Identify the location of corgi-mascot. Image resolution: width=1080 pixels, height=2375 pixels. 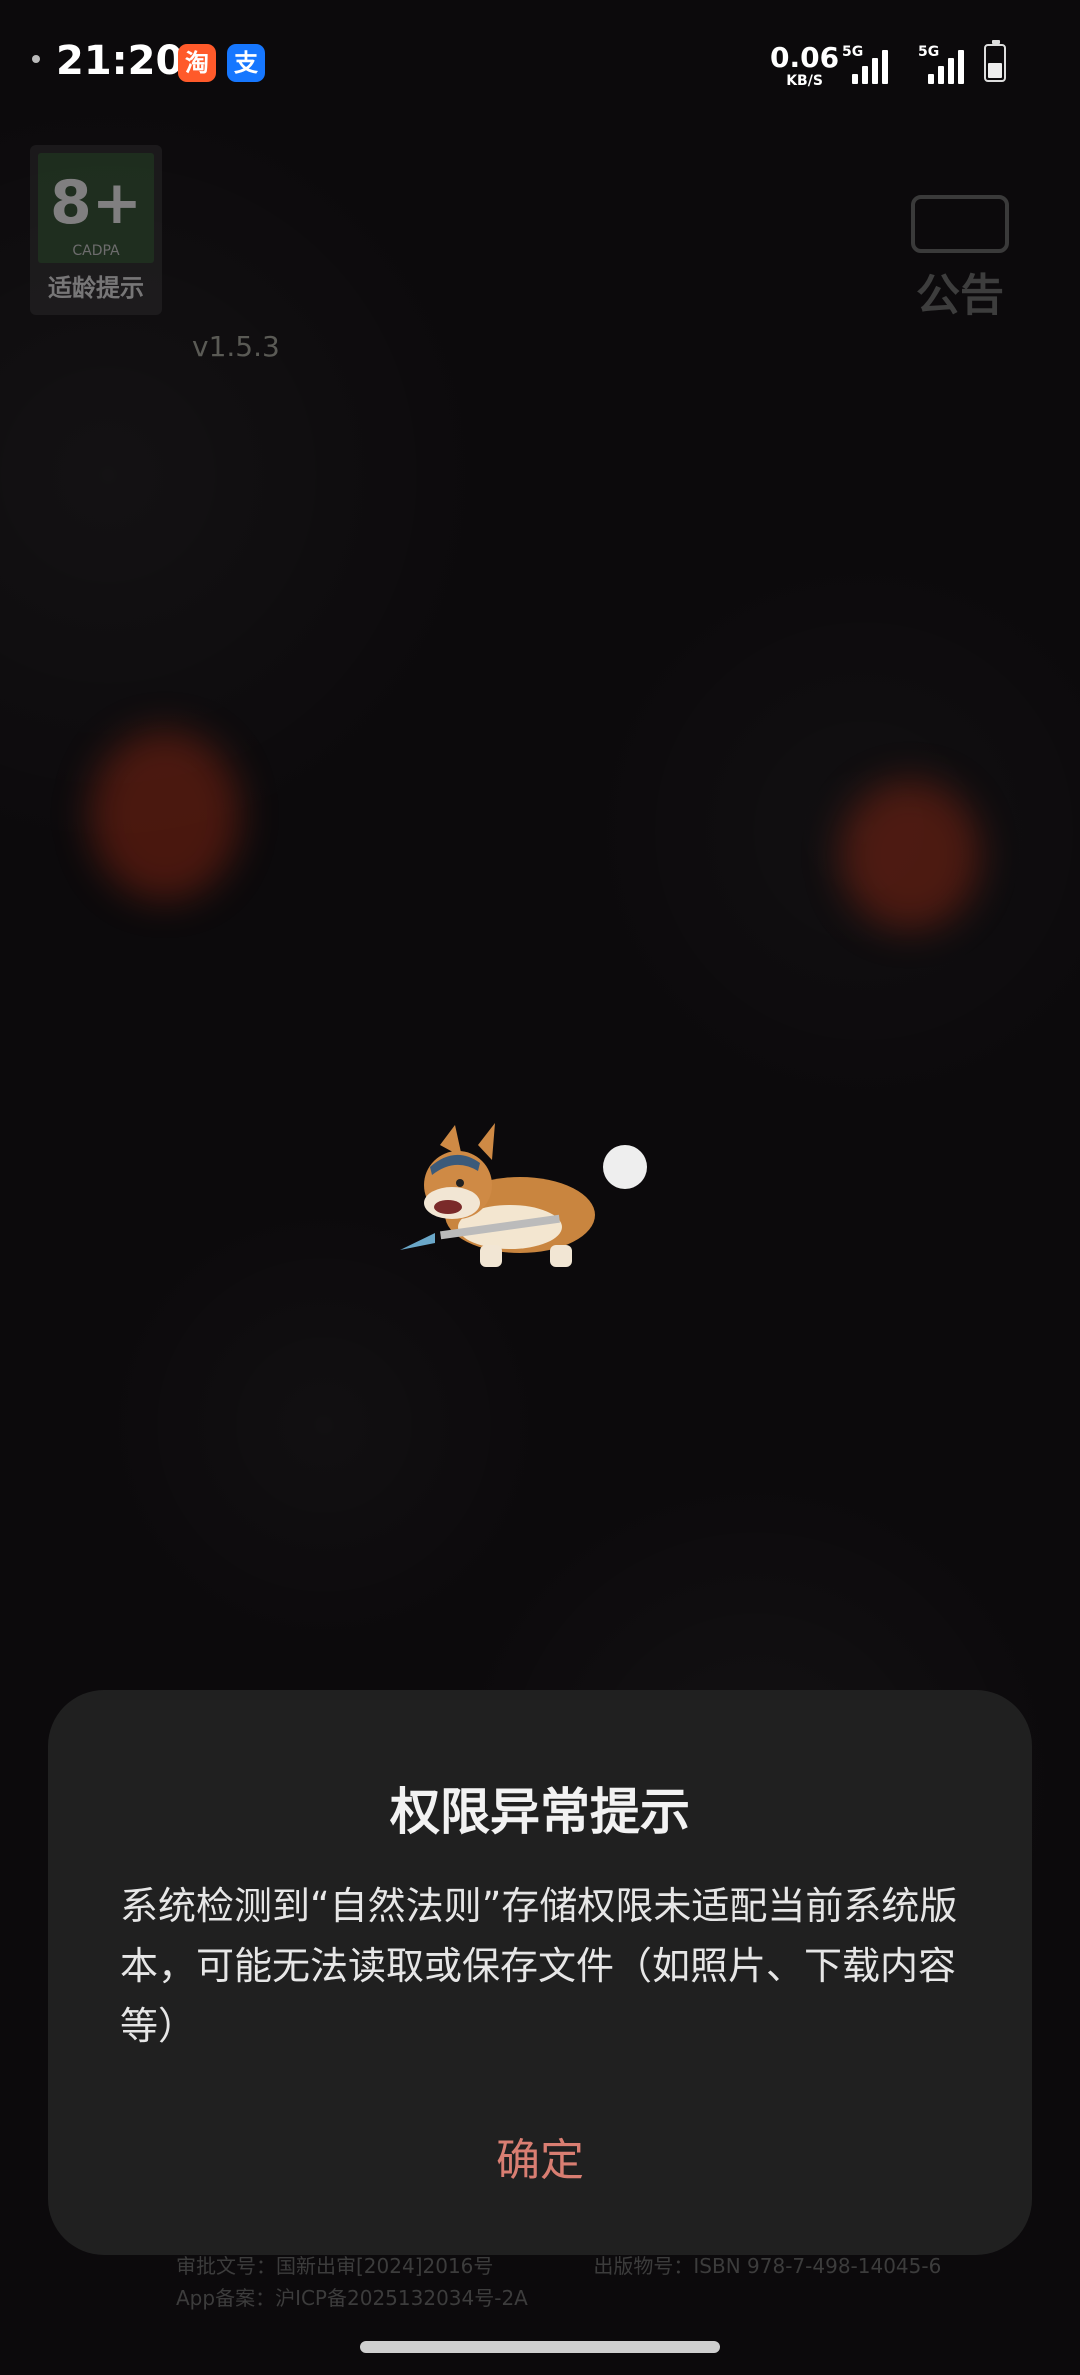
(523, 1195).